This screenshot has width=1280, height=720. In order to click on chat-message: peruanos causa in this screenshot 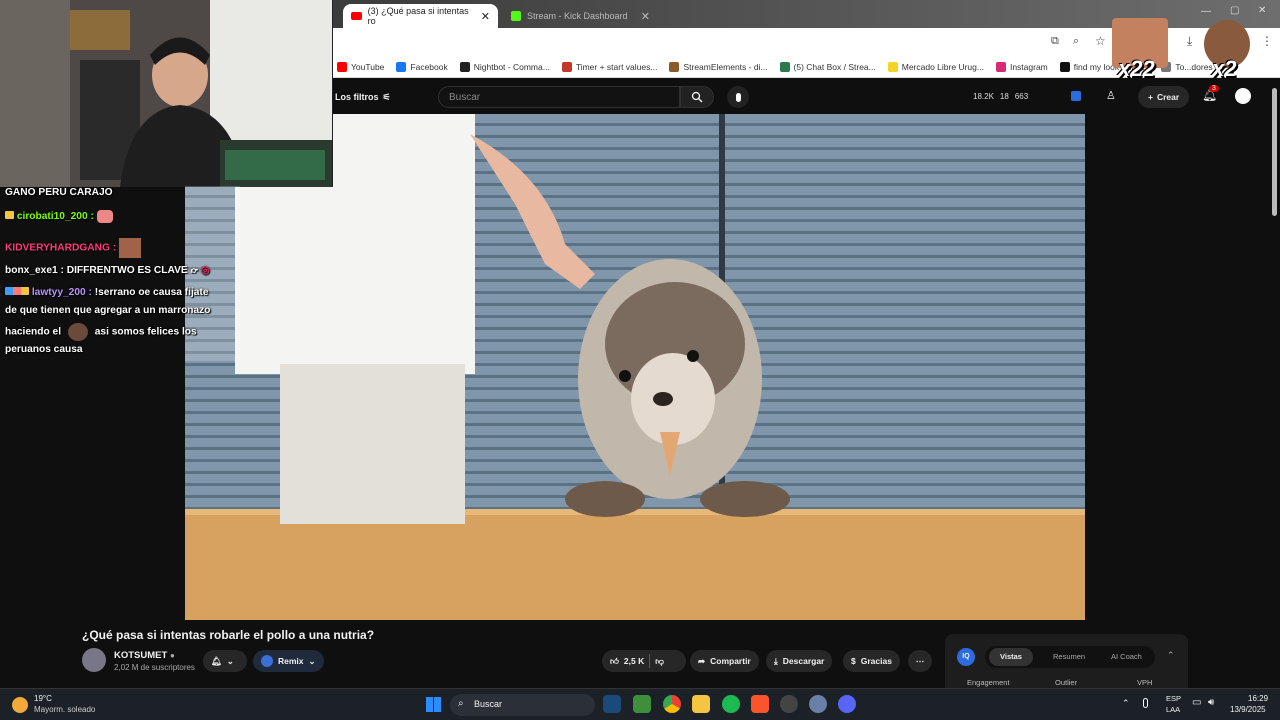, I will do `click(44, 350)`.